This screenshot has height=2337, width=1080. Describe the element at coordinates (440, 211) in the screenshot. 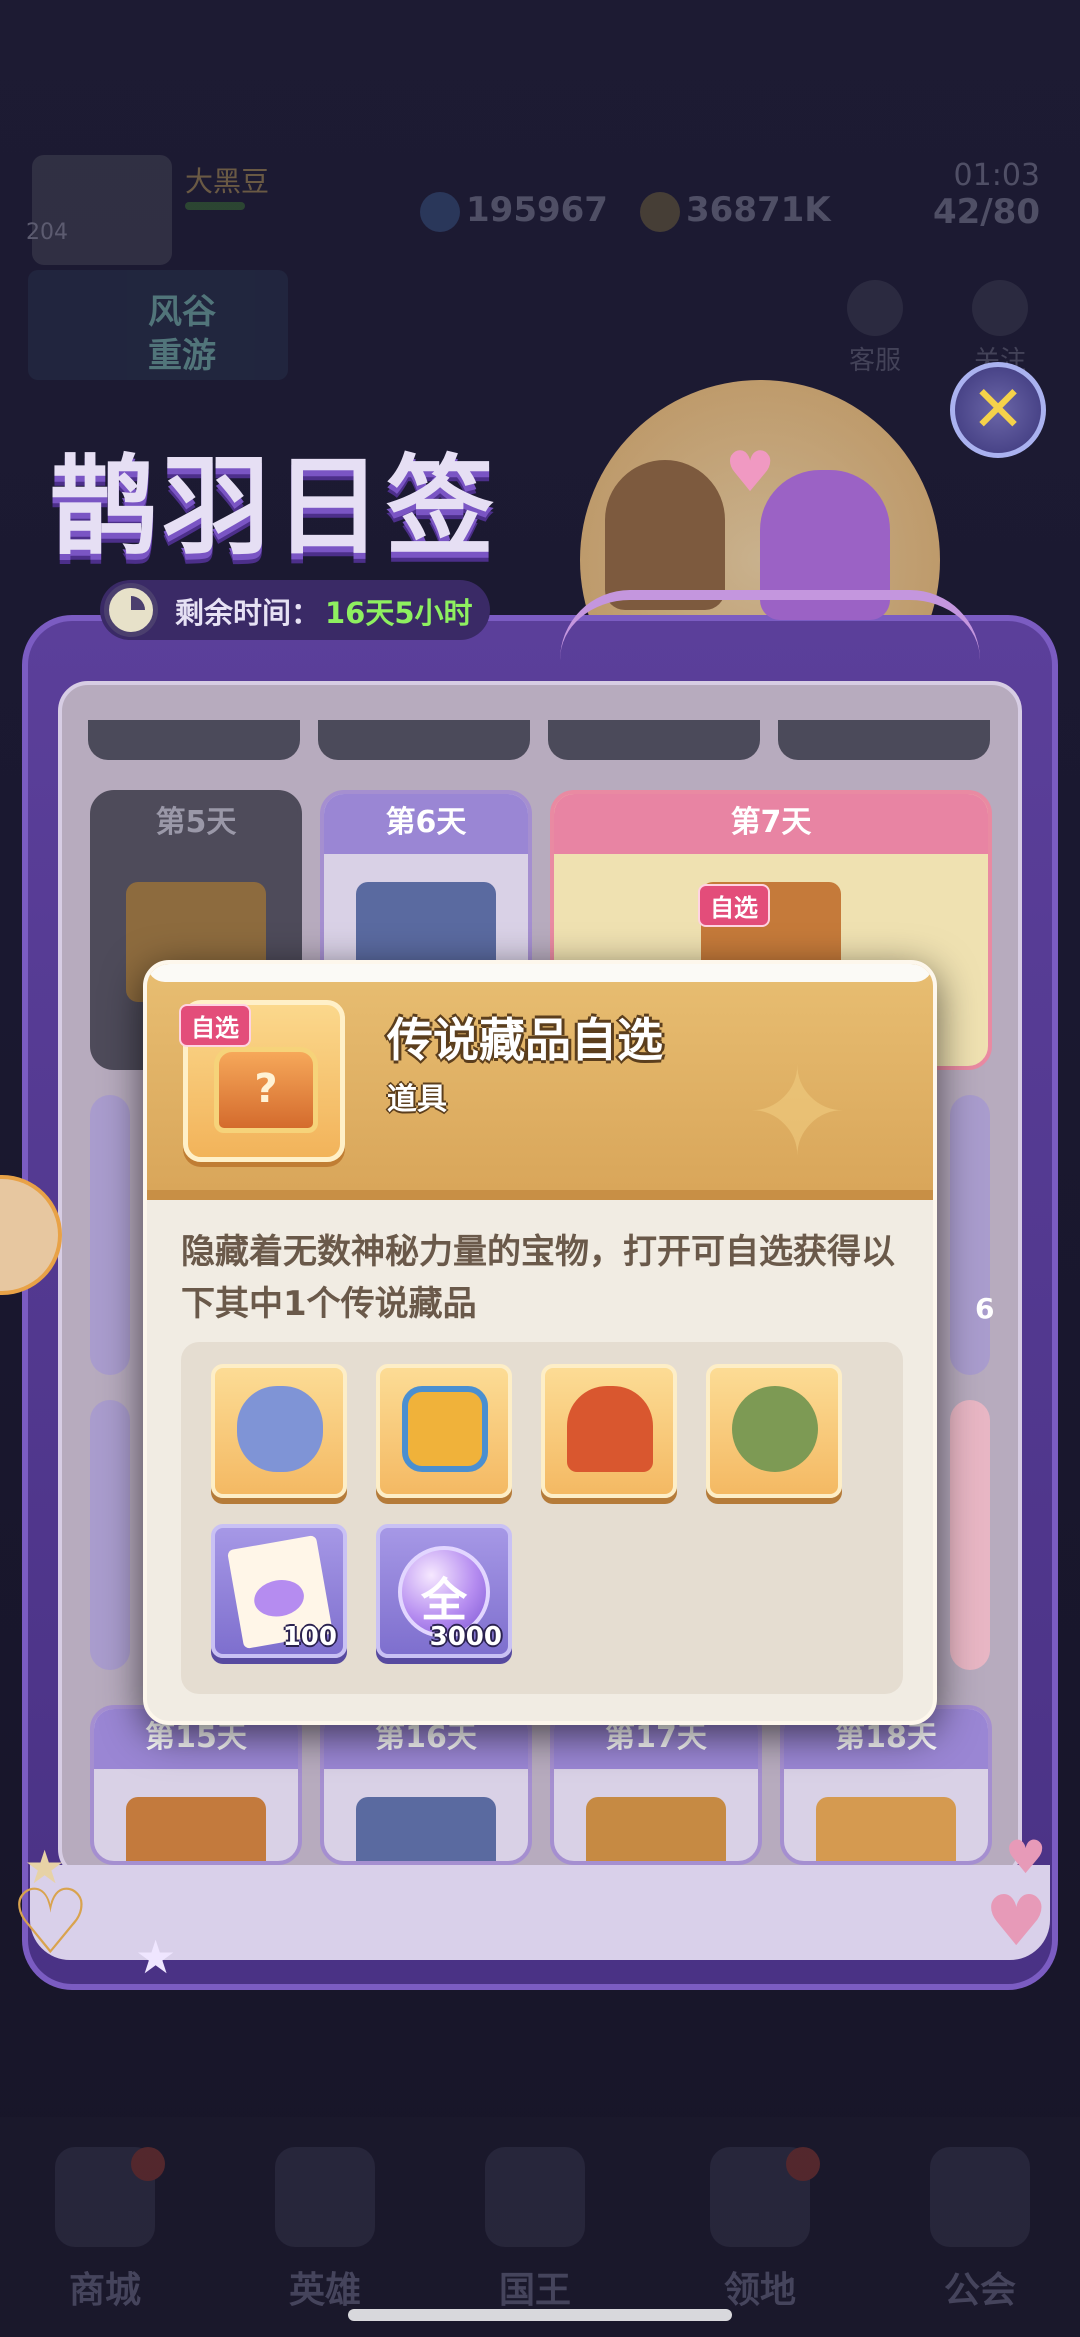

I see `gem-icon` at that location.